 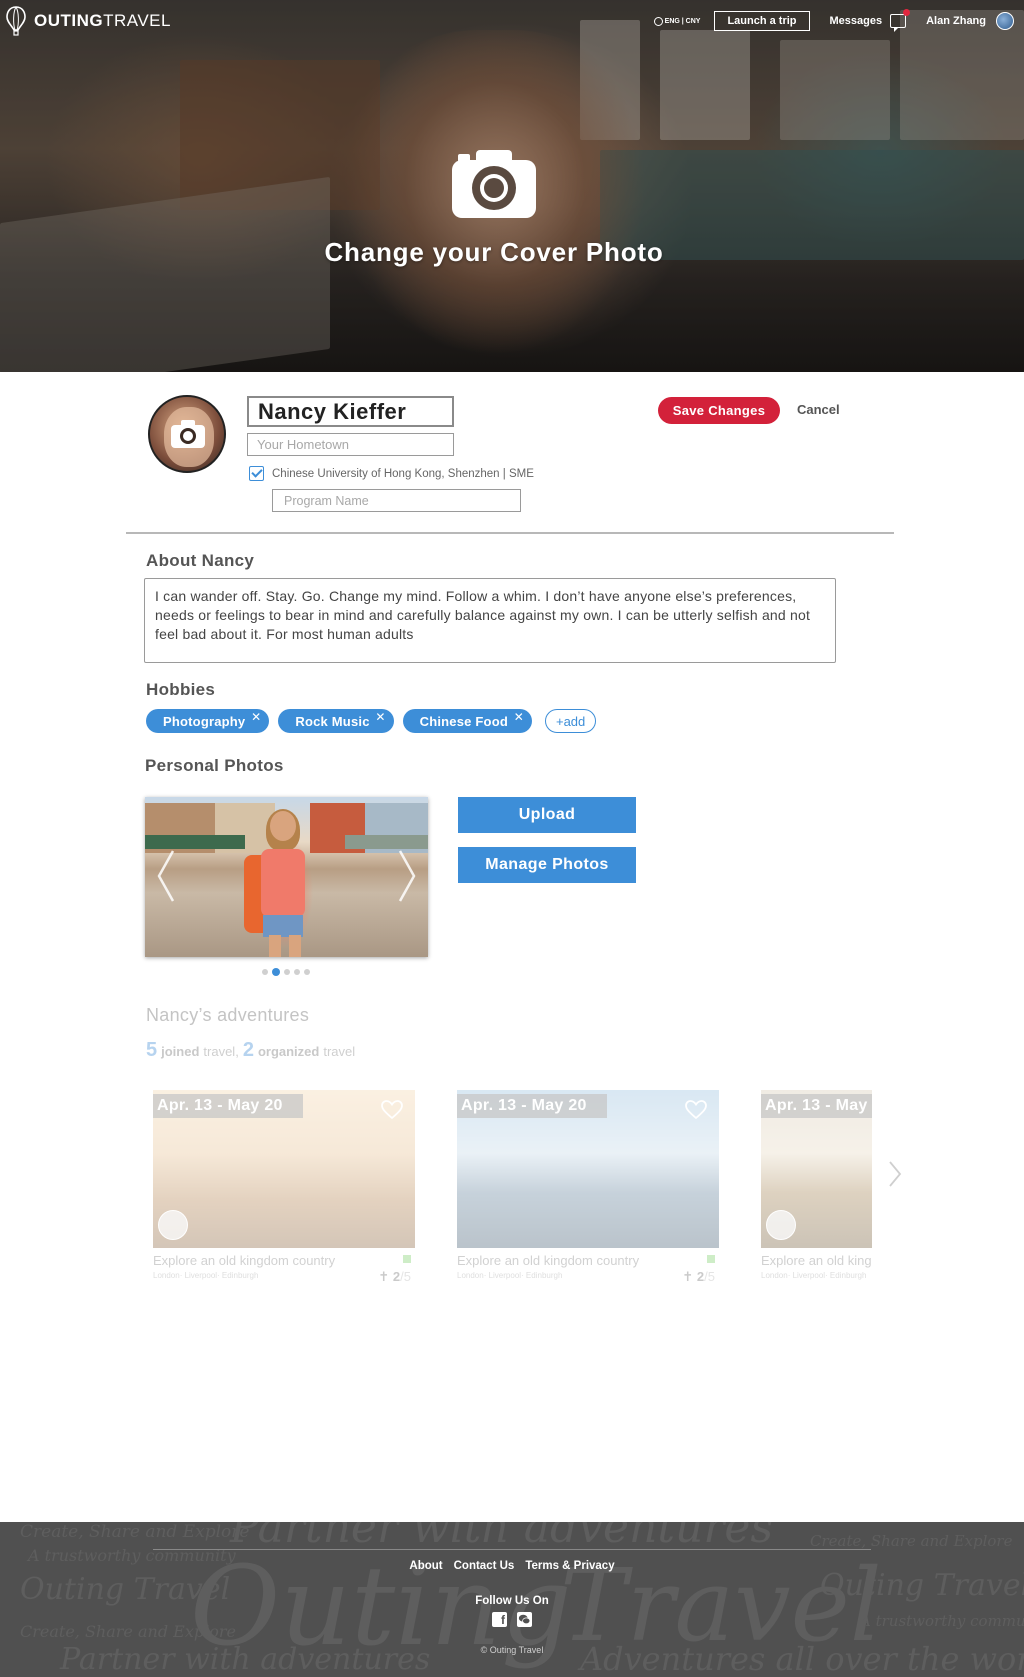 What do you see at coordinates (180, 1051) in the screenshot?
I see `joined-label: joined` at bounding box center [180, 1051].